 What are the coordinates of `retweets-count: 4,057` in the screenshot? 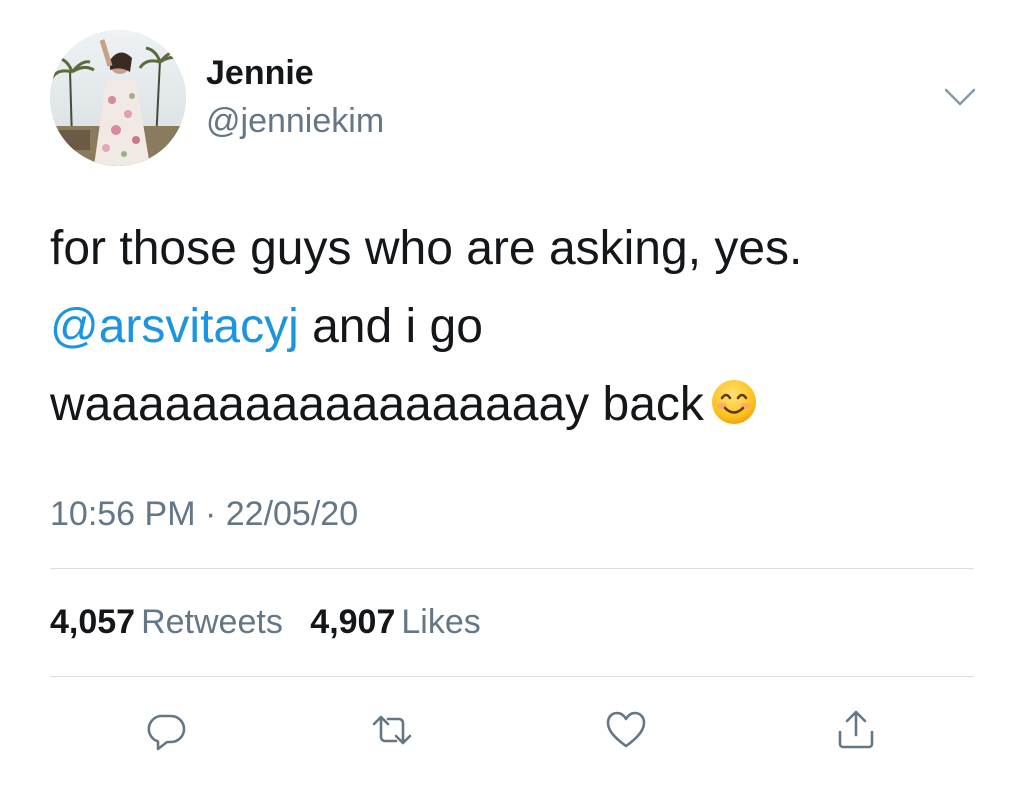 It's located at (93, 622).